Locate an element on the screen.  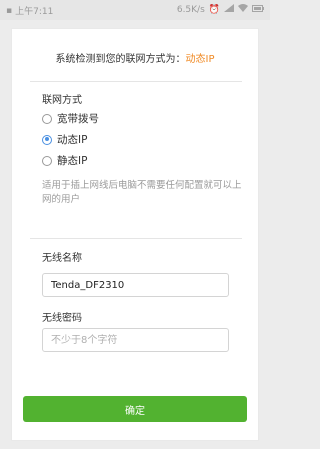
alarm-icon: ⏰ is located at coordinates (214, 9).